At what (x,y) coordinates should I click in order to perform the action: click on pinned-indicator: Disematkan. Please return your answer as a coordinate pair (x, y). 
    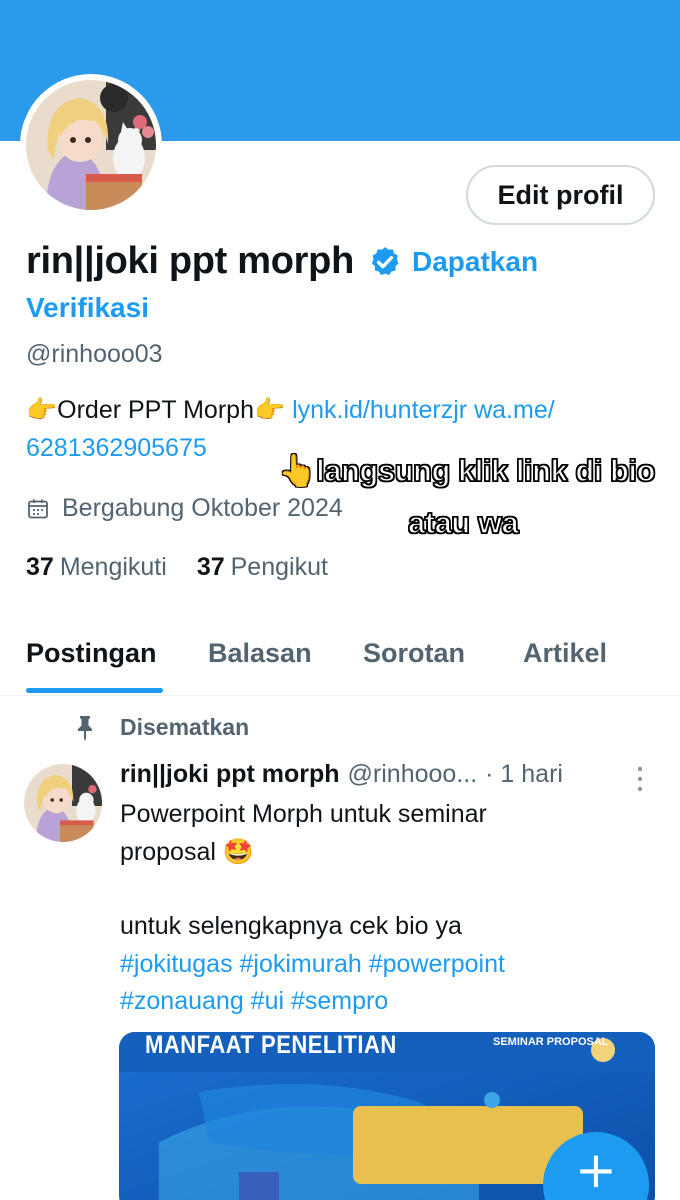
    Looking at the image, I should click on (161, 727).